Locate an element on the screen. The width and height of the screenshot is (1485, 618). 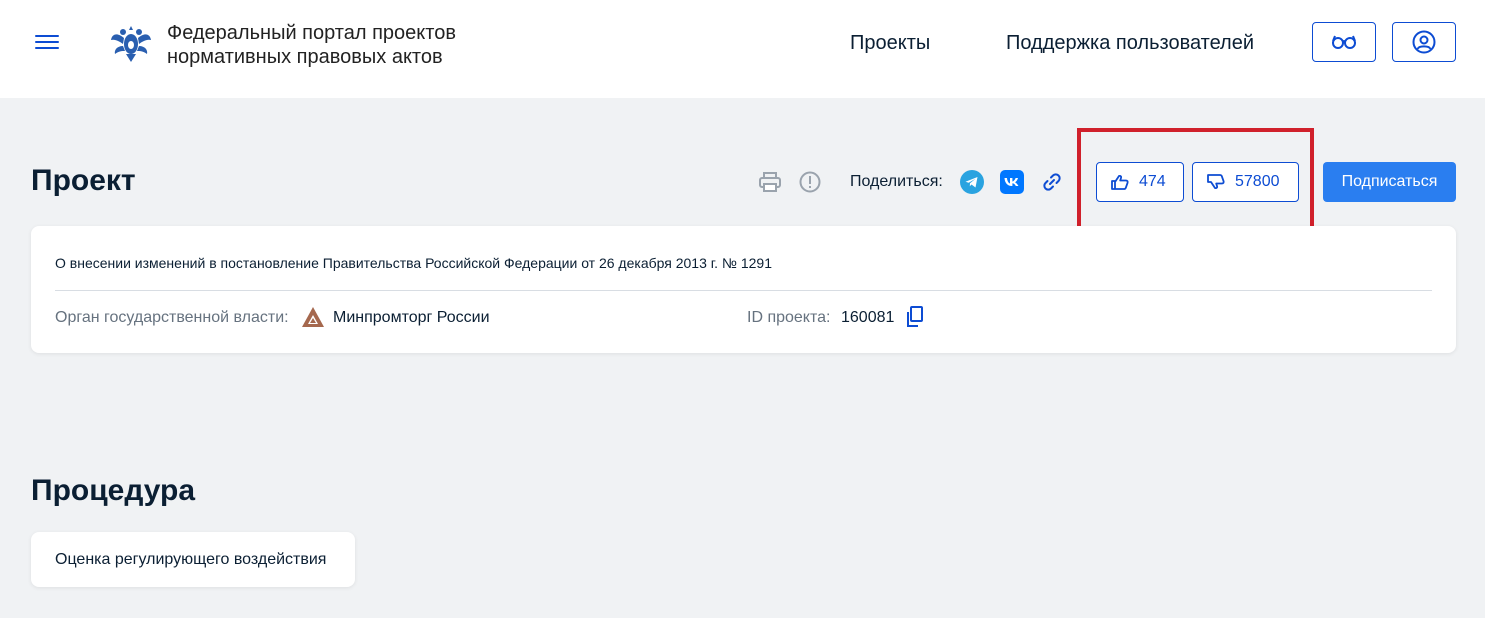
emblem-icon is located at coordinates (131, 44).